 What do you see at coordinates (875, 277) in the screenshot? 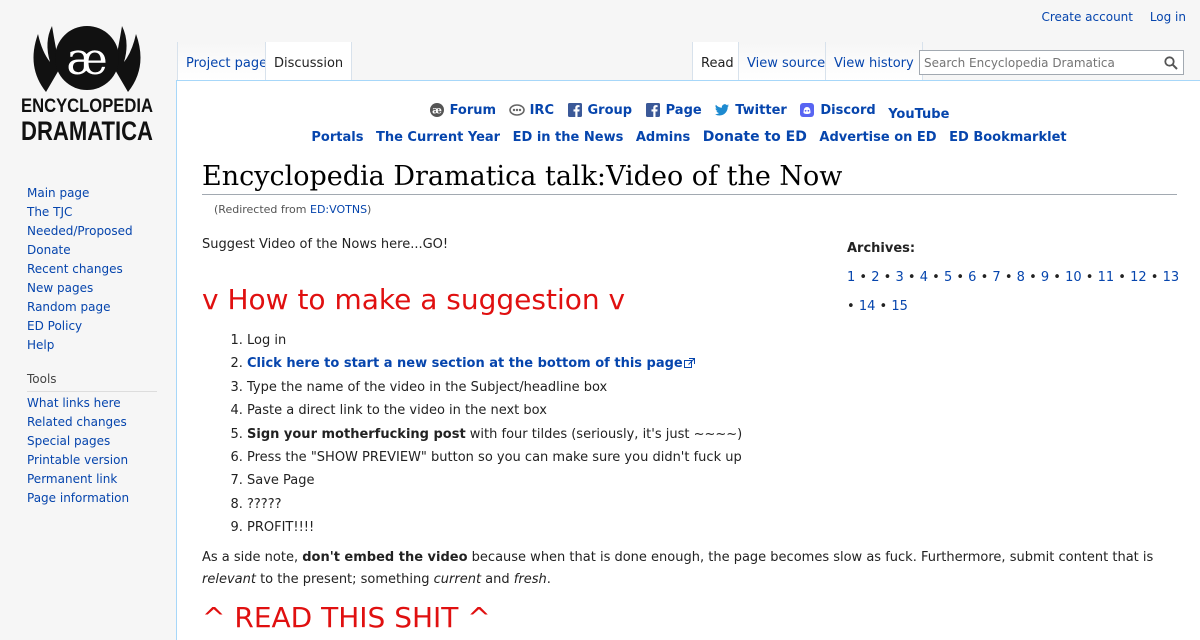
I see `archive-link: 2` at bounding box center [875, 277].